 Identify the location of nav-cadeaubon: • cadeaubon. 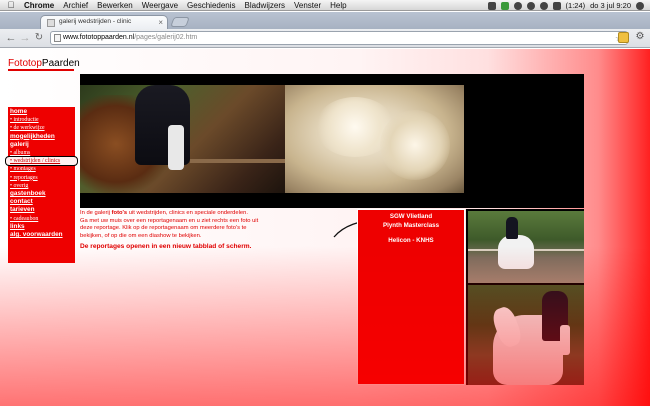
(41, 219).